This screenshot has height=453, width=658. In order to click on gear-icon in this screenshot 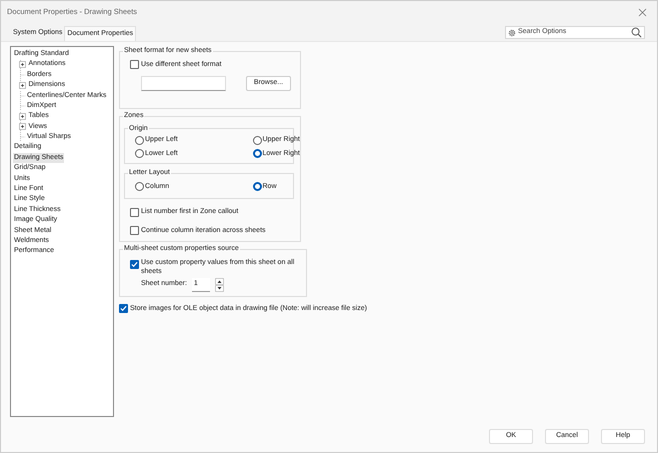, I will do `click(512, 32)`.